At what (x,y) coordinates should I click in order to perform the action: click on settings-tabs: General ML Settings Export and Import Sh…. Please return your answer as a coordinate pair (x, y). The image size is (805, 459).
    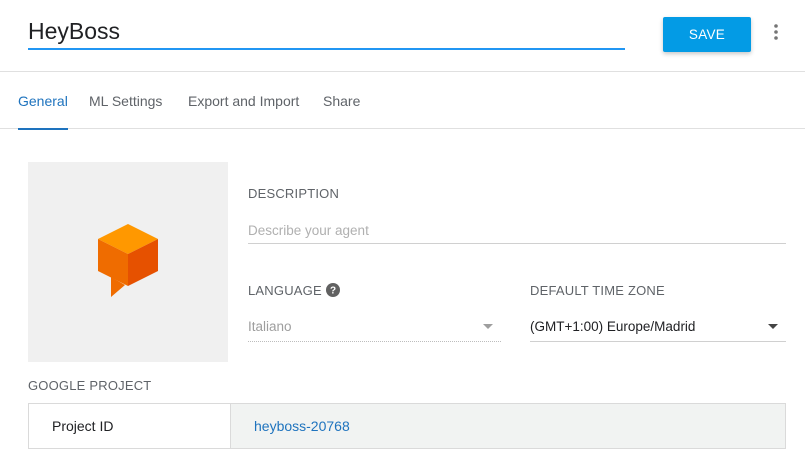
    Looking at the image, I should click on (402, 101).